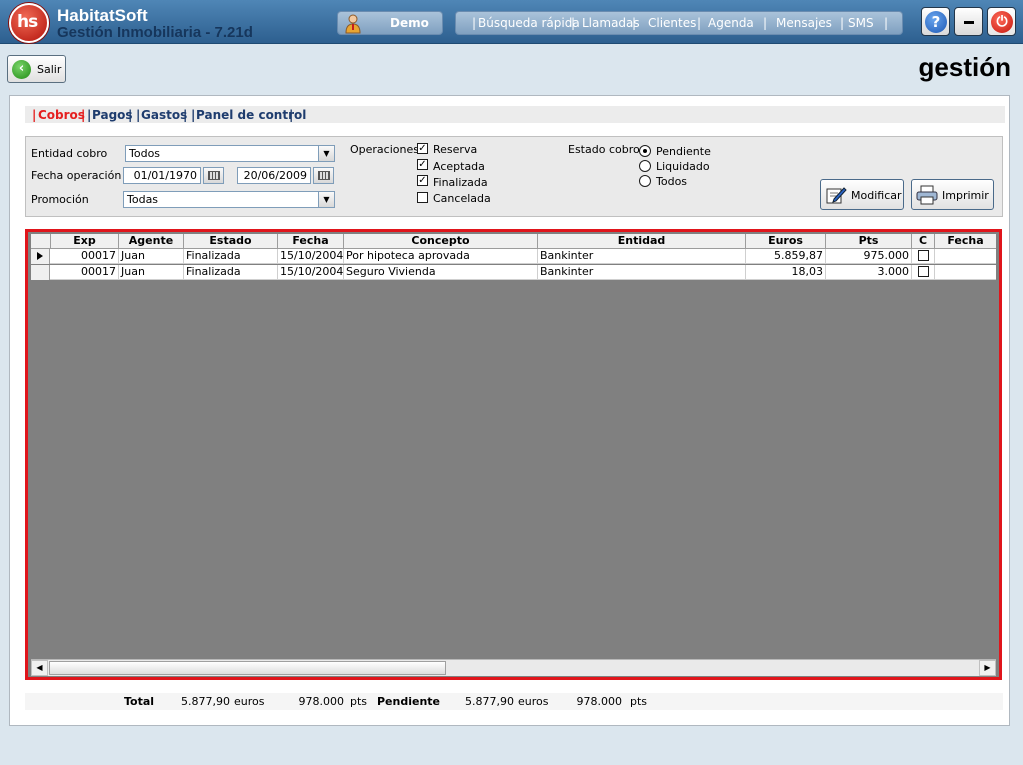 The height and width of the screenshot is (765, 1023). Describe the element at coordinates (359, 701) in the screenshot. I see `total-pts-unit: pts` at that location.